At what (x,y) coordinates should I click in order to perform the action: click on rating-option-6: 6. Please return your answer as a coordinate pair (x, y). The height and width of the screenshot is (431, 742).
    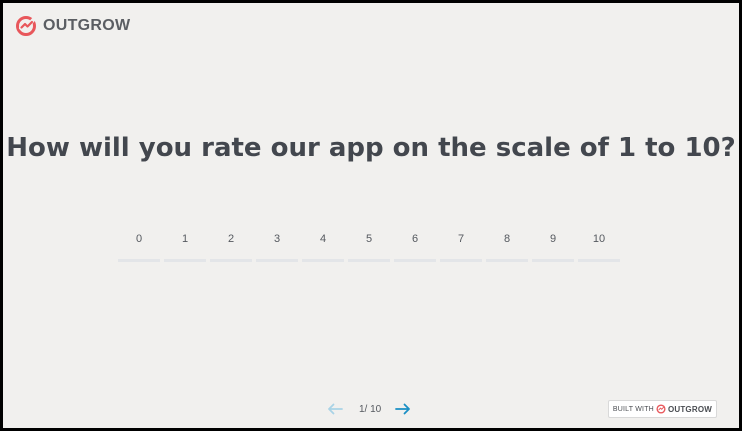
    Looking at the image, I should click on (415, 246).